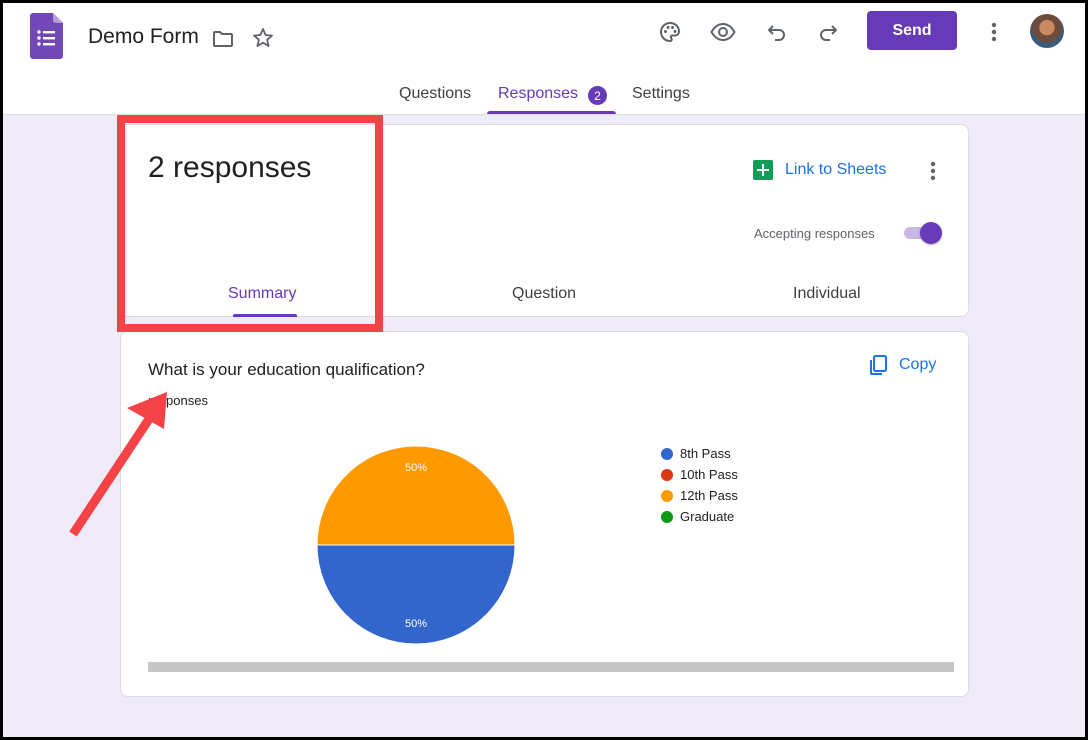  I want to click on more-vert-icon, so click(994, 32).